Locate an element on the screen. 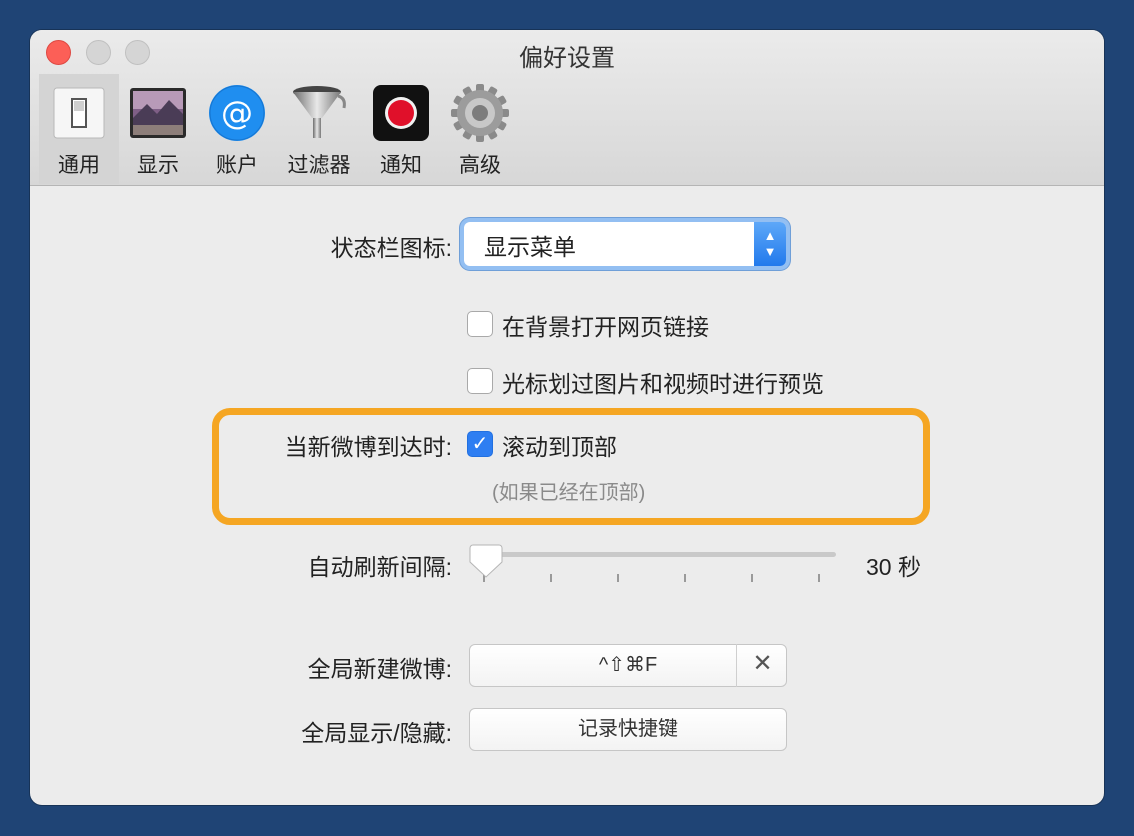 The image size is (1134, 836). refresh-interval-slider is located at coordinates (658, 554).